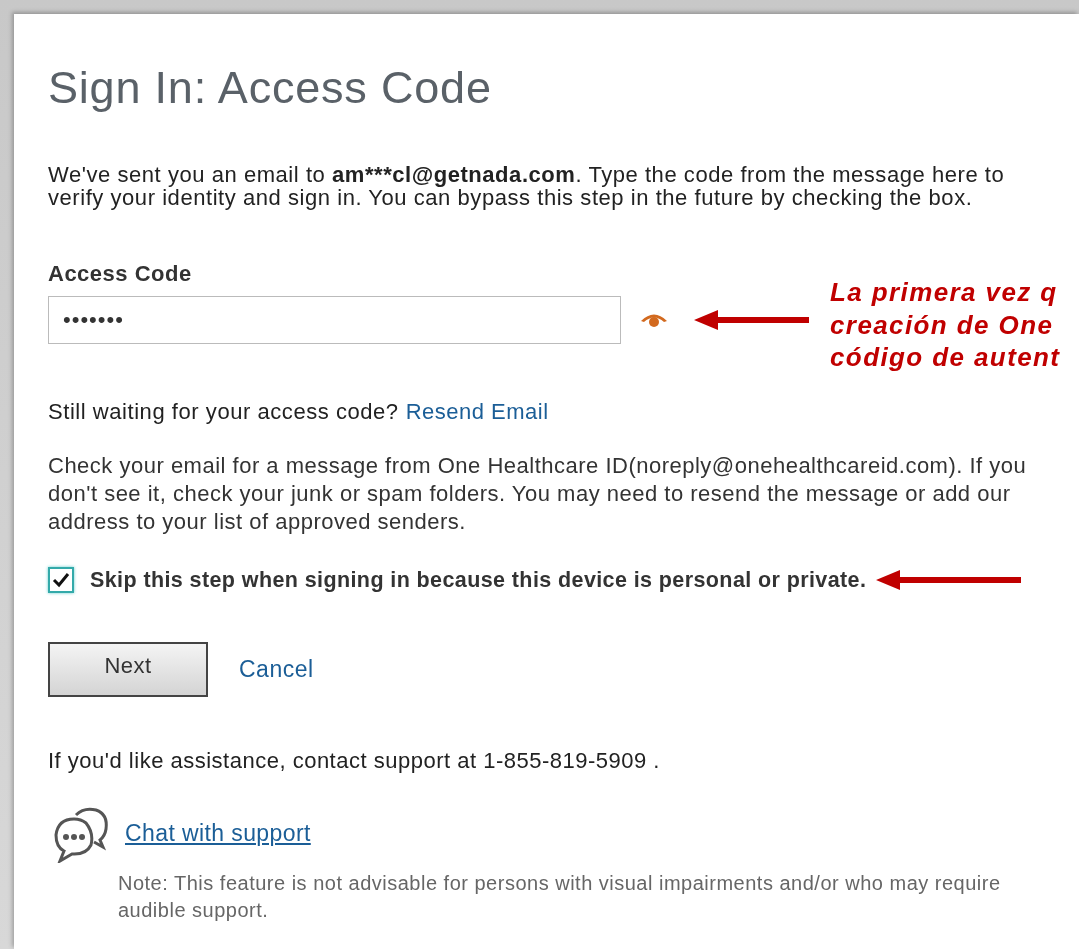 The height and width of the screenshot is (949, 1079). I want to click on next-button: Next, so click(128, 669).